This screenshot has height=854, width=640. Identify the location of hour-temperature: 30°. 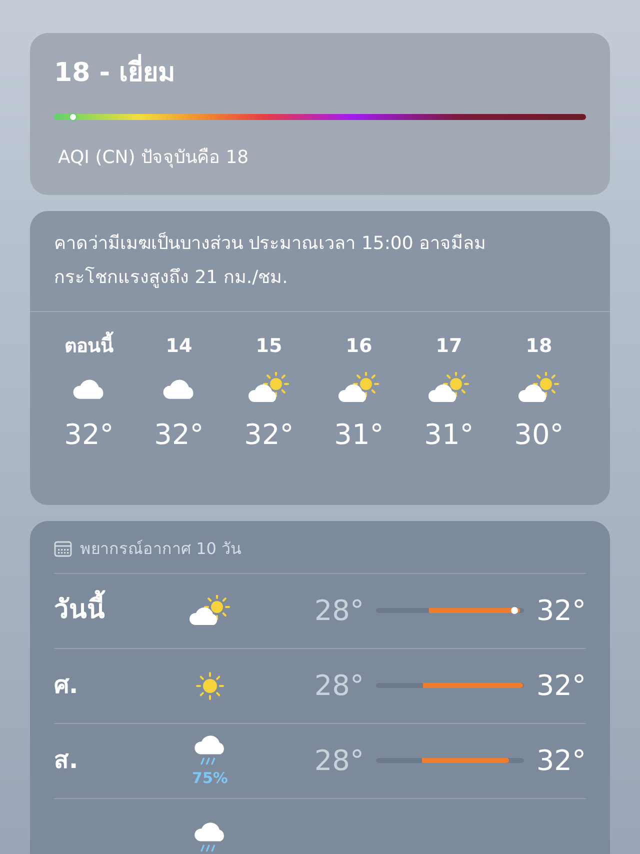
(539, 434).